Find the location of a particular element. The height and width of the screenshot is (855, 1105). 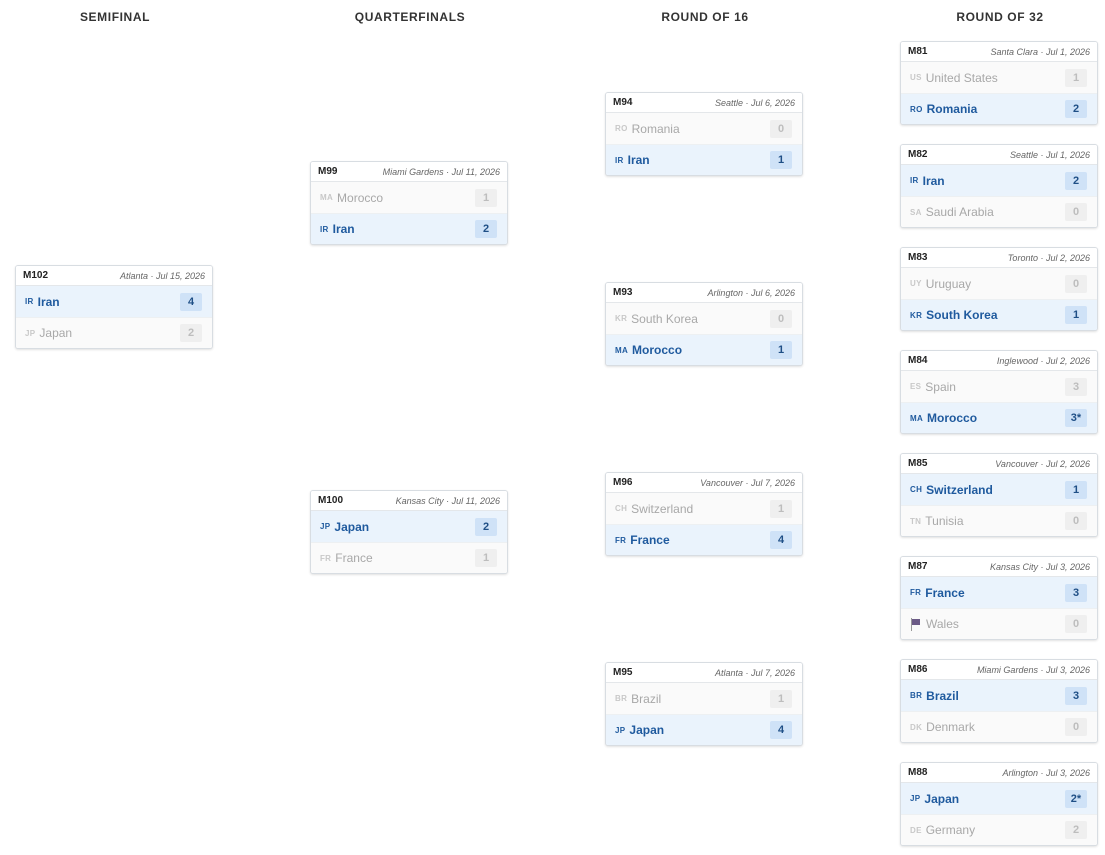

team-name: Saudi Arabia is located at coordinates (959, 212).